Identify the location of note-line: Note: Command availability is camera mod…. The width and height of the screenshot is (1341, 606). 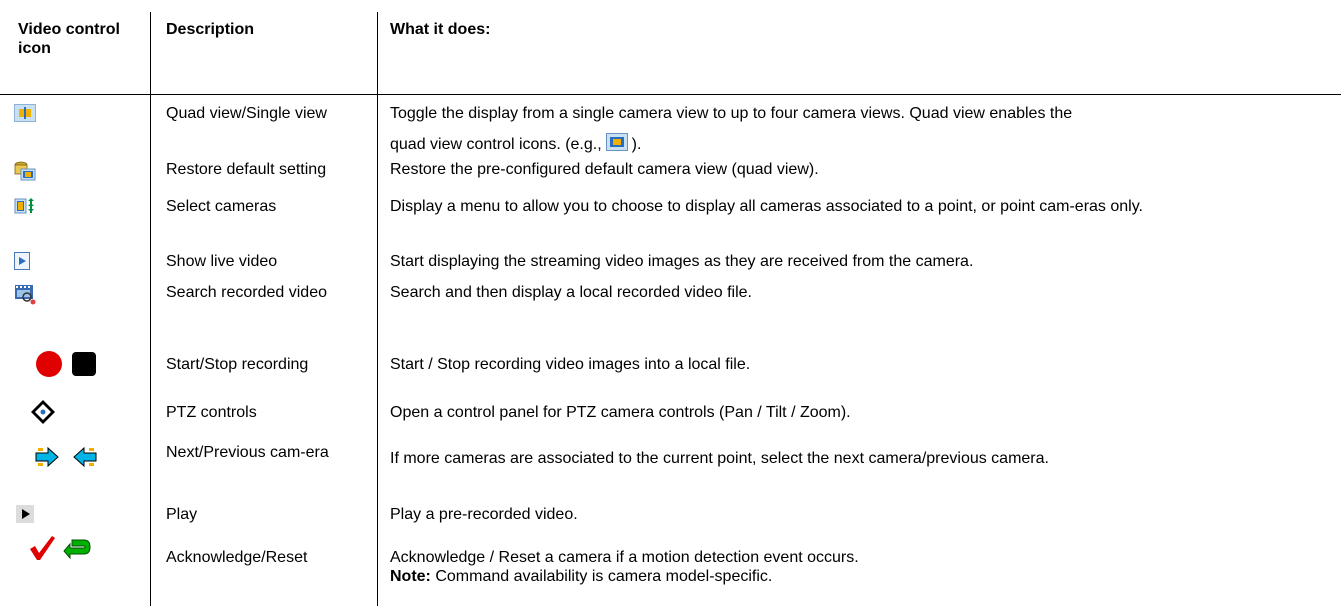
(860, 576).